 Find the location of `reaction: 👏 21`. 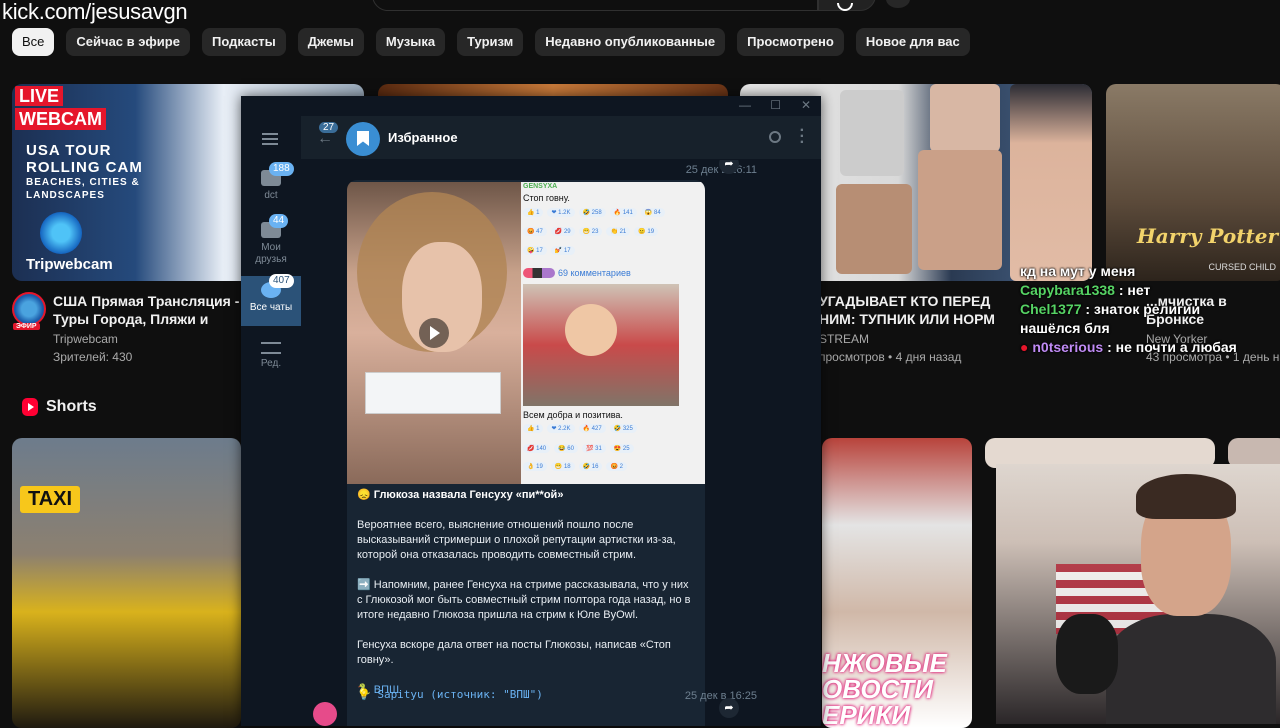

reaction: 👏 21 is located at coordinates (618, 231).